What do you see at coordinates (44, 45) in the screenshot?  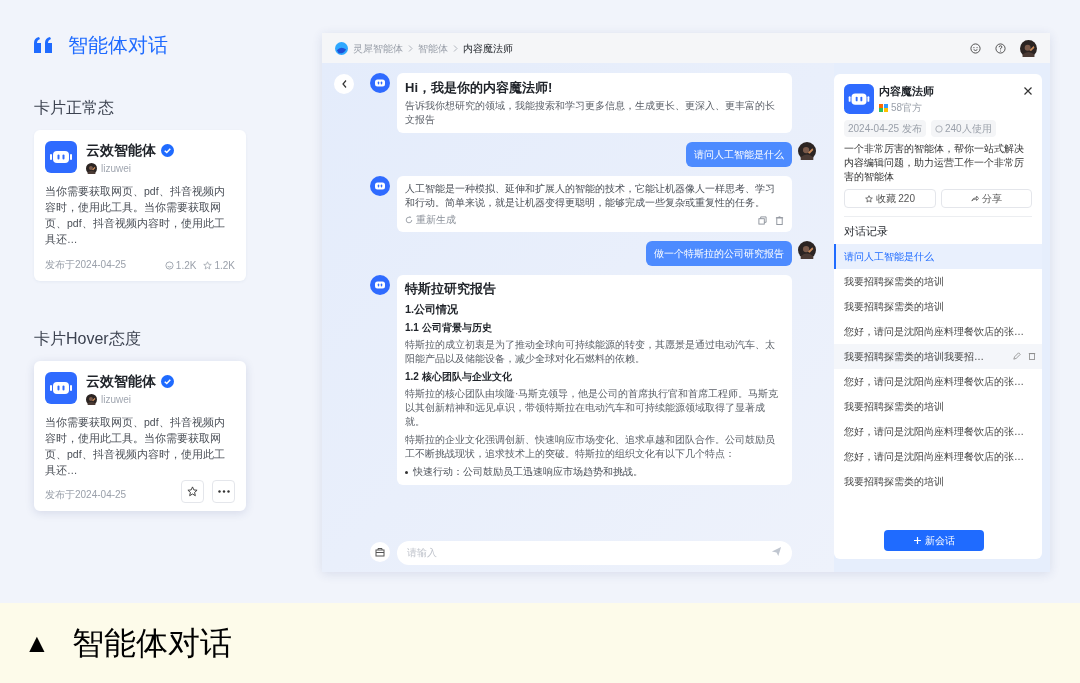 I see `quote-icon` at bounding box center [44, 45].